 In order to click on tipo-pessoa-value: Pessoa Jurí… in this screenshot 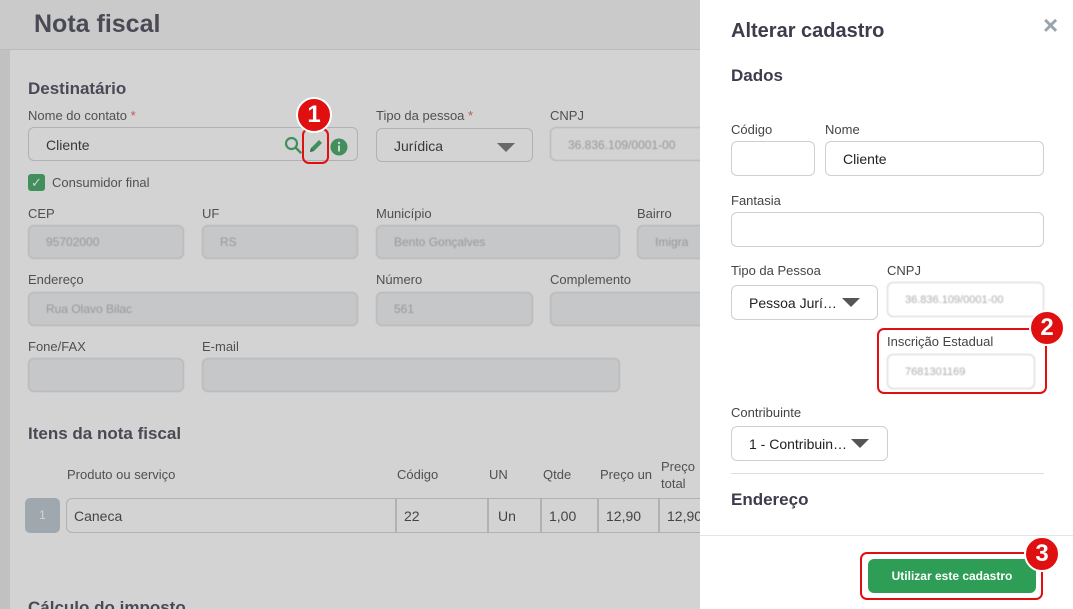, I will do `click(793, 303)`.